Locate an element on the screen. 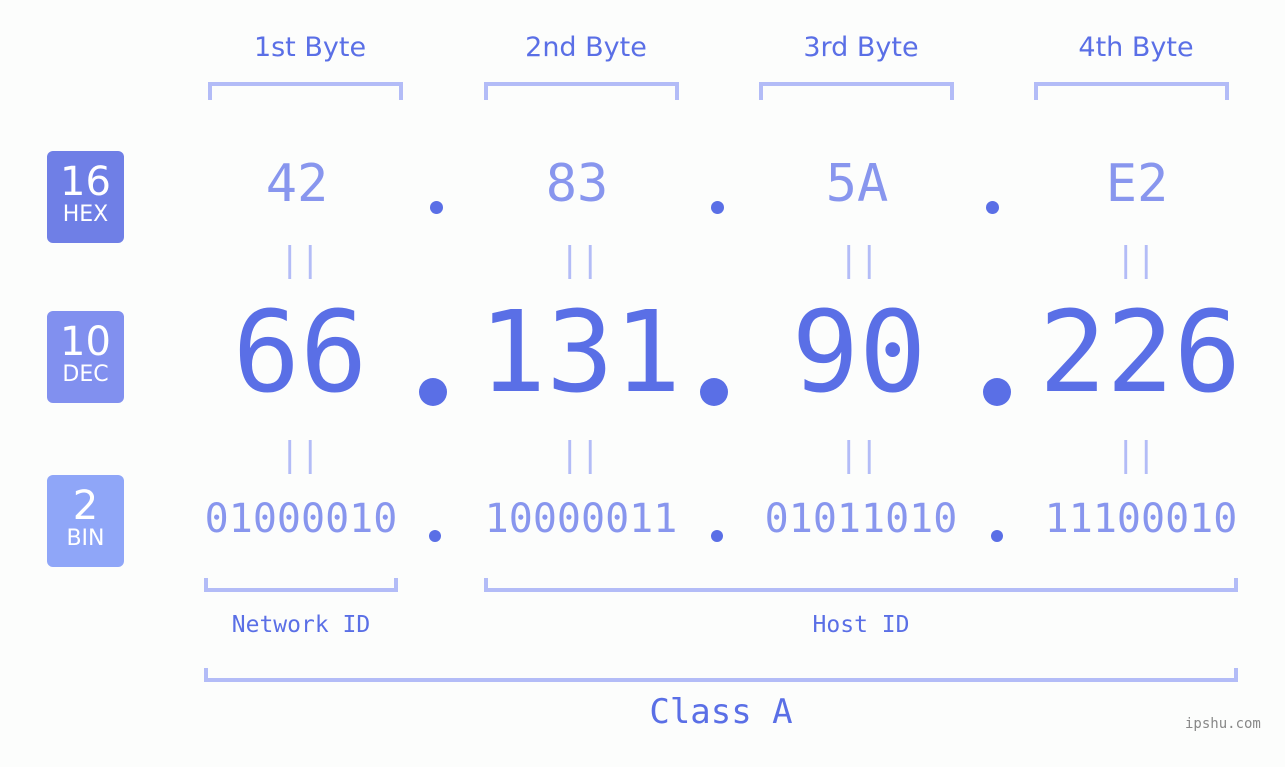  network-id-bracket is located at coordinates (301, 585).